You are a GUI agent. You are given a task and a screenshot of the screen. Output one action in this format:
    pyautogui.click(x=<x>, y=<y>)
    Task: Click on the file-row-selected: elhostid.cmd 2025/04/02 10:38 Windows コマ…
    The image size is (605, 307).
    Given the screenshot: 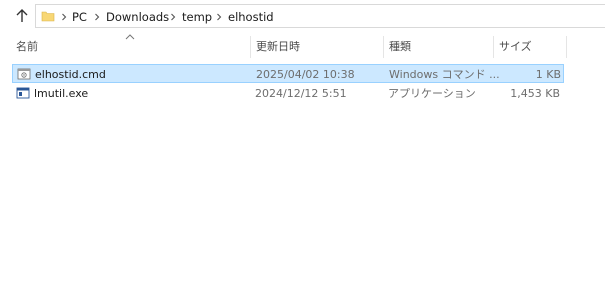 What is the action you would take?
    pyautogui.click(x=288, y=73)
    